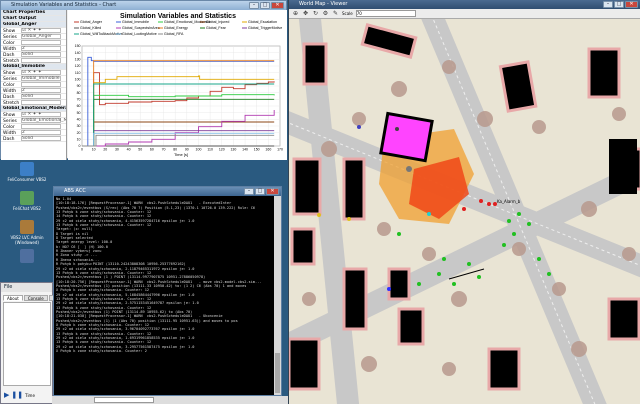 This screenshot has height=404, width=640. What do you see at coordinates (295, 13) in the screenshot?
I see `zoom-in-icon: ⊕` at bounding box center [295, 13].